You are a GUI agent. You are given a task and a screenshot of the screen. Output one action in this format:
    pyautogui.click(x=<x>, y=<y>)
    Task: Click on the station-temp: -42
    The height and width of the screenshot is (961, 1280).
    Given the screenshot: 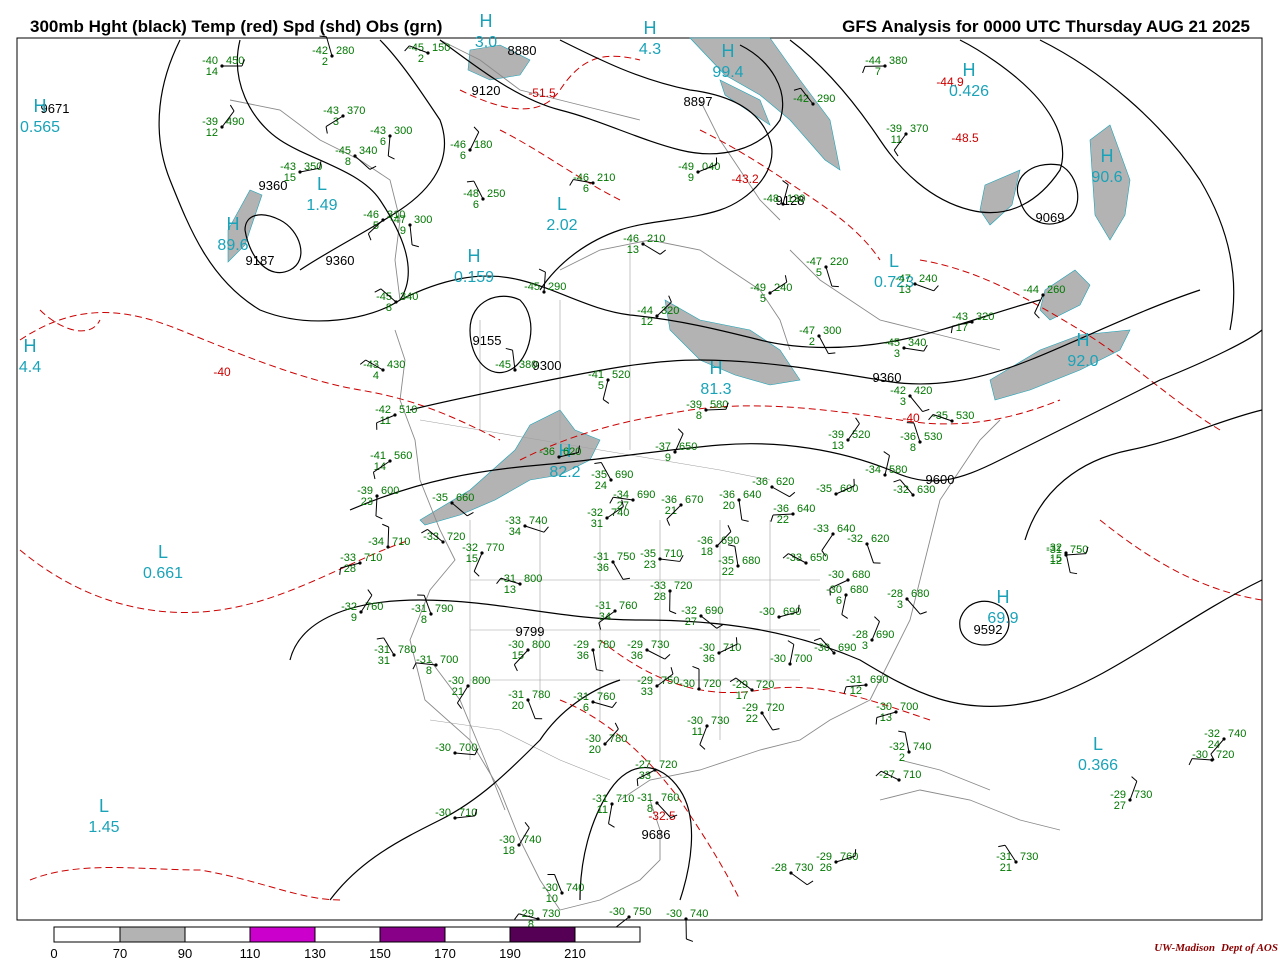 What is the action you would take?
    pyautogui.click(x=801, y=99)
    